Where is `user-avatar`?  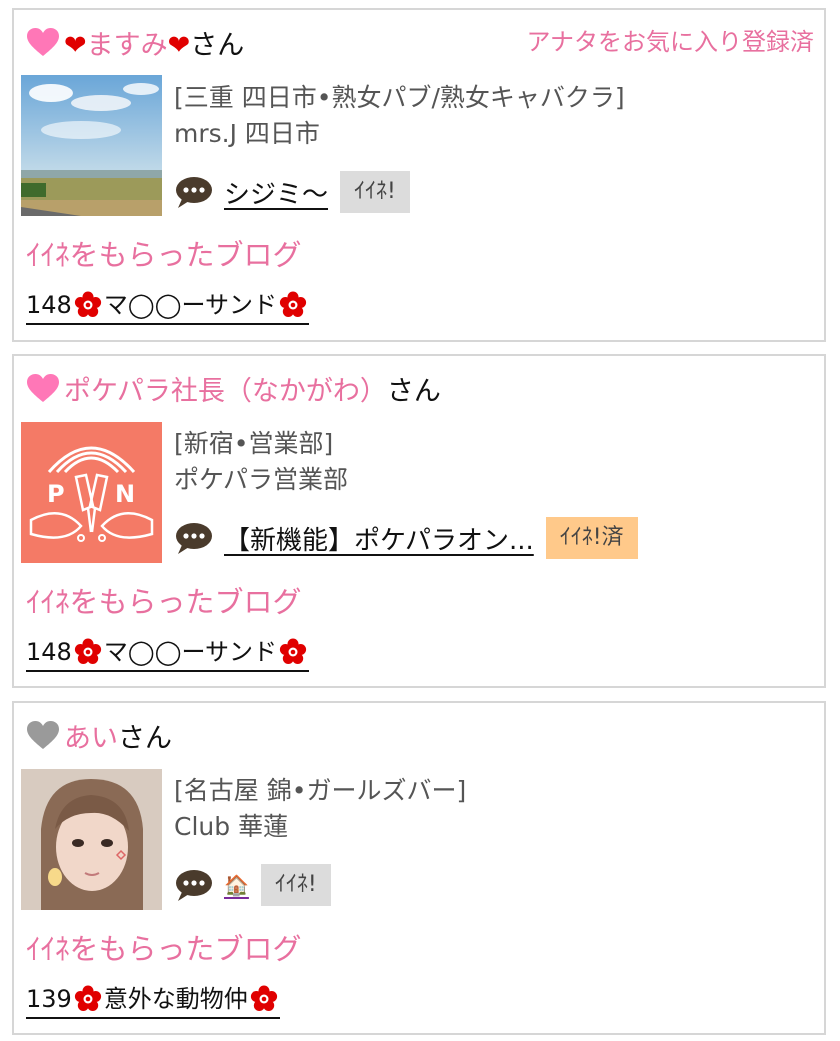 user-avatar is located at coordinates (91, 839).